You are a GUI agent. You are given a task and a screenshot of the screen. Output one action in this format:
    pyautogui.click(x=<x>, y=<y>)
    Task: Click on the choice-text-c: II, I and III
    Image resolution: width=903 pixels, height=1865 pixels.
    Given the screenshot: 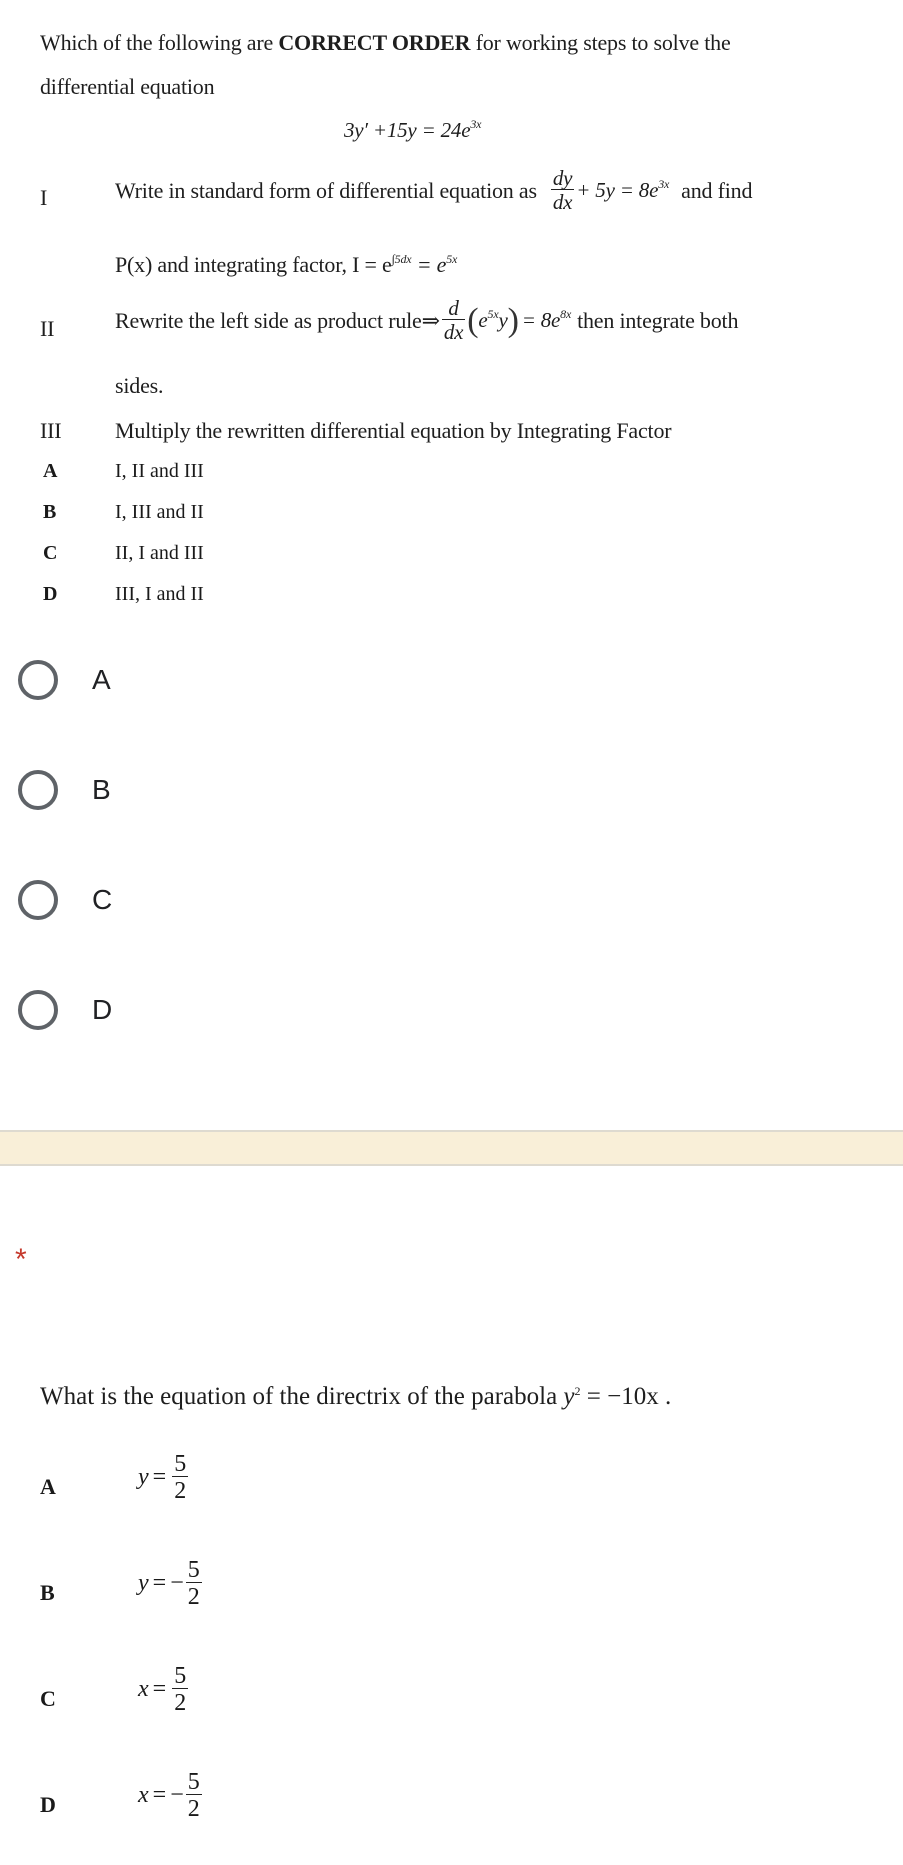 What is the action you would take?
    pyautogui.click(x=159, y=553)
    